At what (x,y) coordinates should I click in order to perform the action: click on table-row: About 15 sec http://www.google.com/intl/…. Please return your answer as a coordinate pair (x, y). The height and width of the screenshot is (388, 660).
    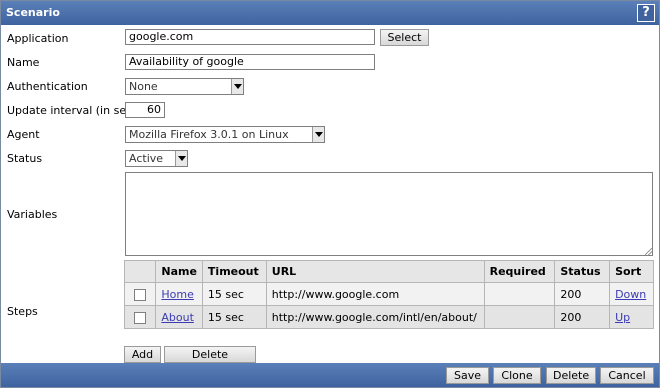
    Looking at the image, I should click on (388, 317).